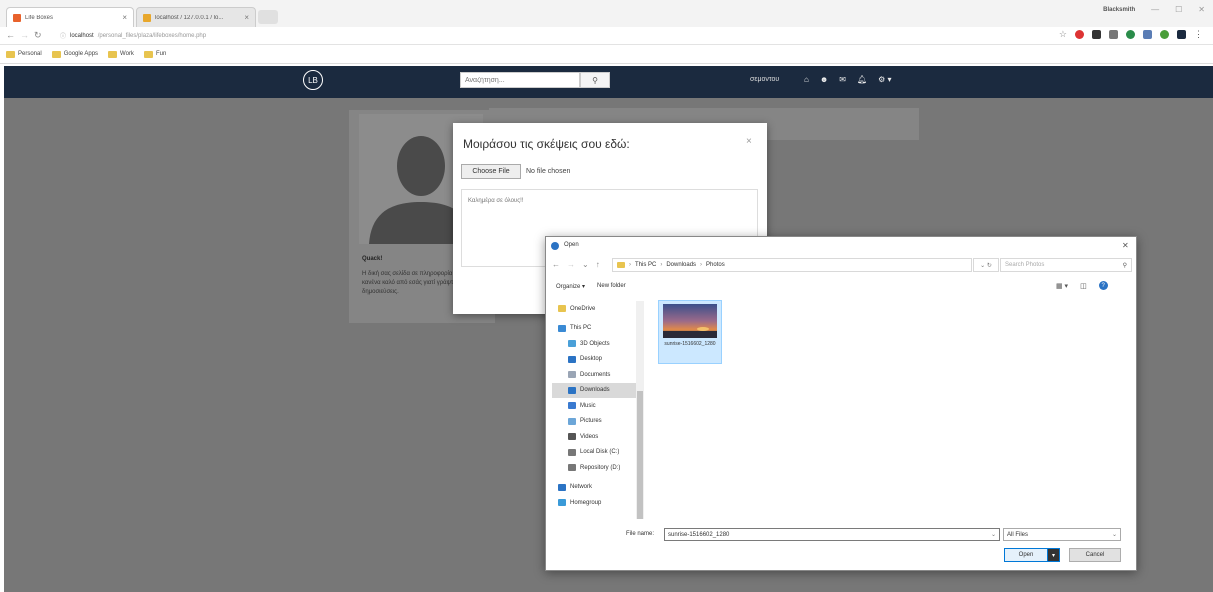 The image size is (1213, 592). I want to click on info-icon: ⓘ, so click(63, 35).